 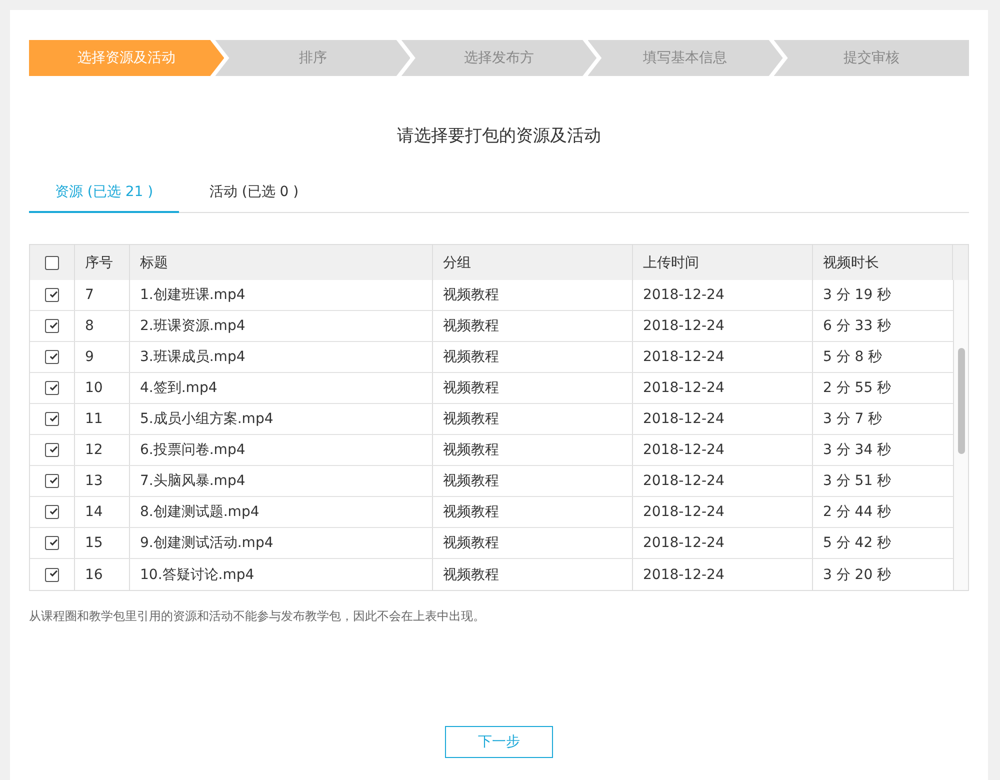 I want to click on table-cell: 15, so click(x=101, y=543).